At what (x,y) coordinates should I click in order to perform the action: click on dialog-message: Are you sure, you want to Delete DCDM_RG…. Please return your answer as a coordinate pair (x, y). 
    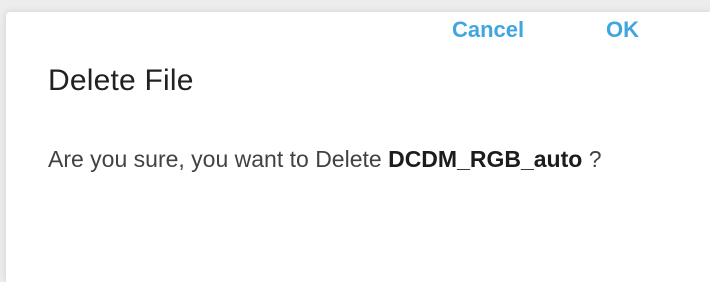
    Looking at the image, I should click on (325, 159).